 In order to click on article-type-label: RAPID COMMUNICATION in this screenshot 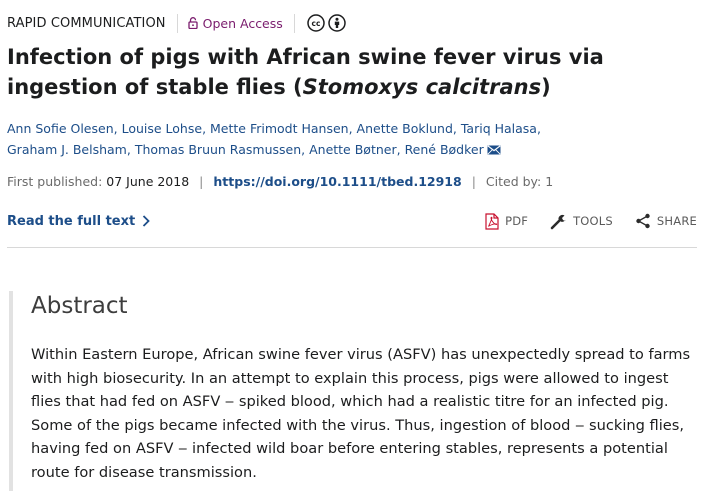, I will do `click(86, 23)`.